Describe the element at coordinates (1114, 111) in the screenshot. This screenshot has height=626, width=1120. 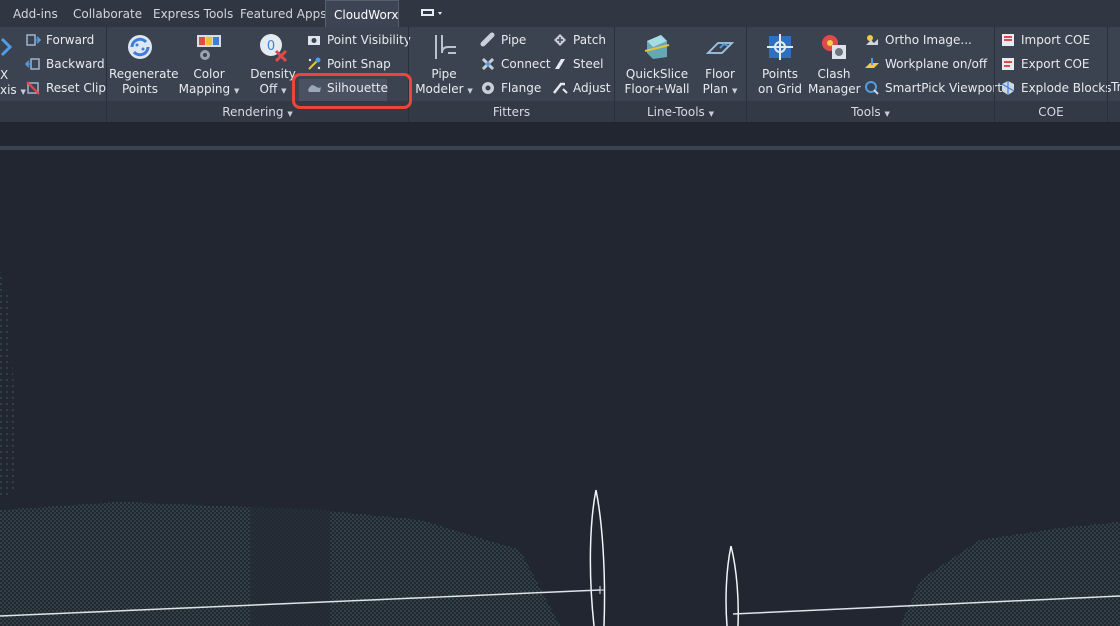
I see `partial-panel-title-right` at that location.